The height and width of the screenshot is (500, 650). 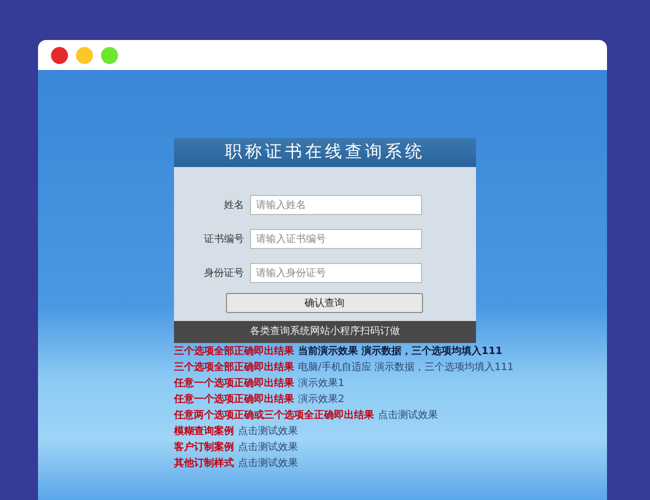 I want to click on case-link: 模糊查询案例, so click(x=204, y=431).